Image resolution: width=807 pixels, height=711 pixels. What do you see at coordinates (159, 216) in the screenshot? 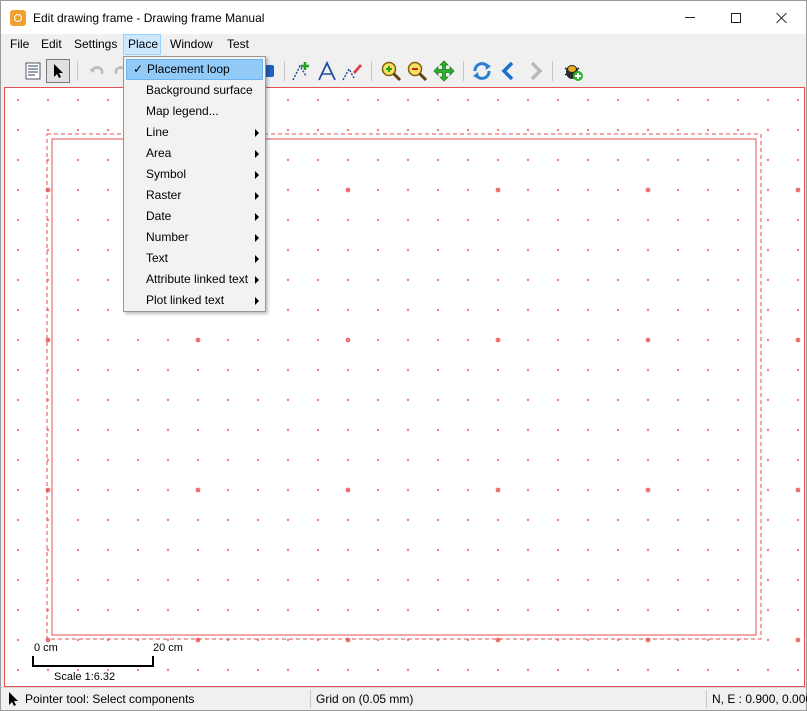
I see `menu-item-label: Date` at bounding box center [159, 216].